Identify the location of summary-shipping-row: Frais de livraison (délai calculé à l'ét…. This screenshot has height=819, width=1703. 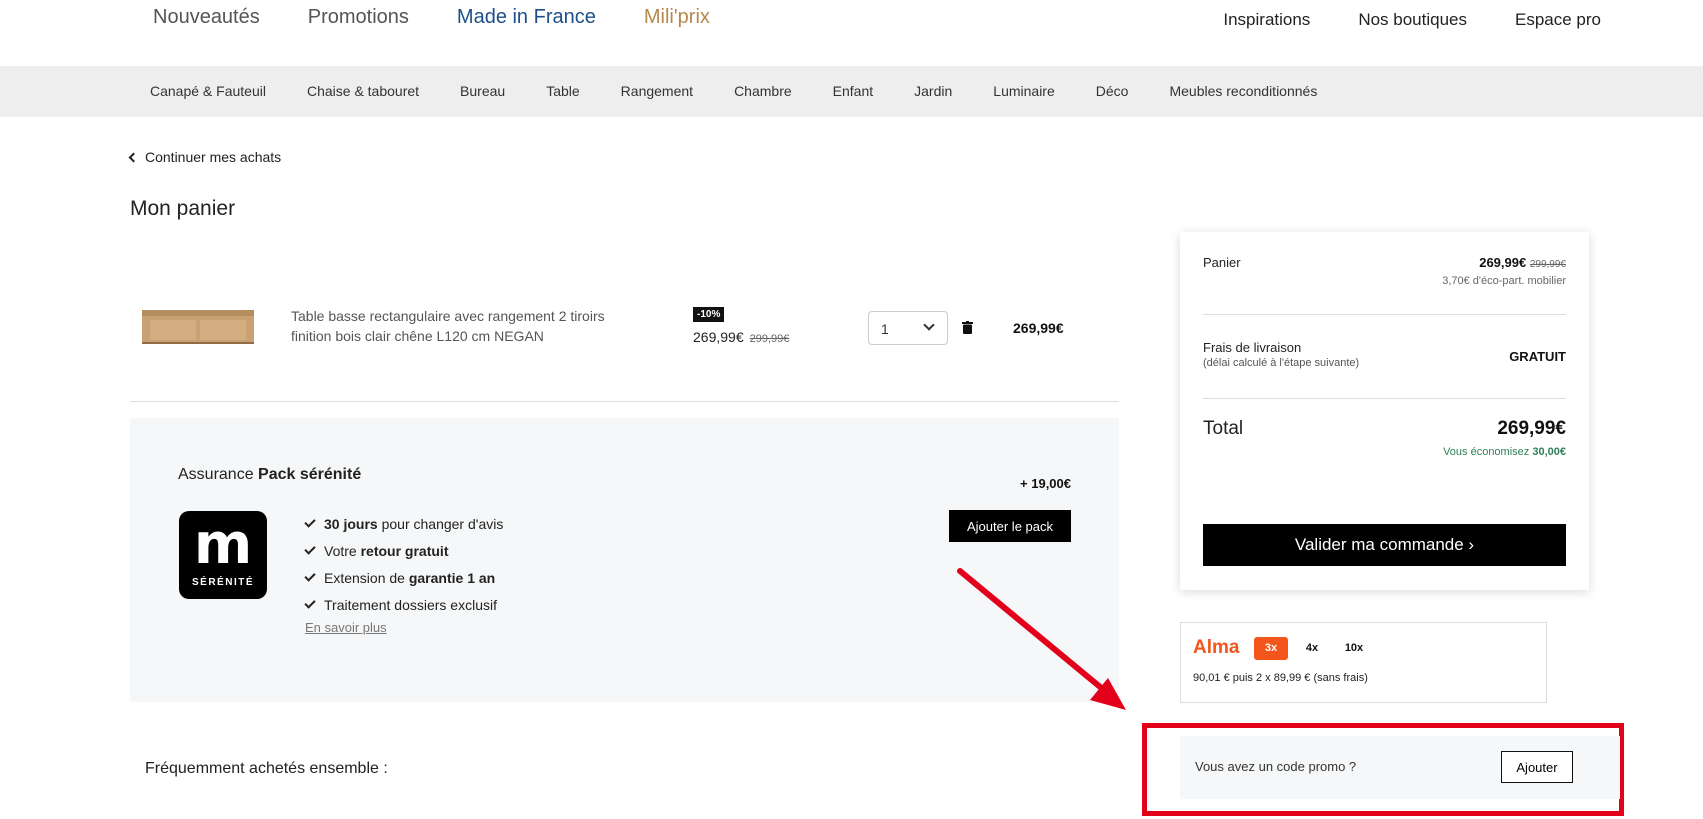
(1384, 354).